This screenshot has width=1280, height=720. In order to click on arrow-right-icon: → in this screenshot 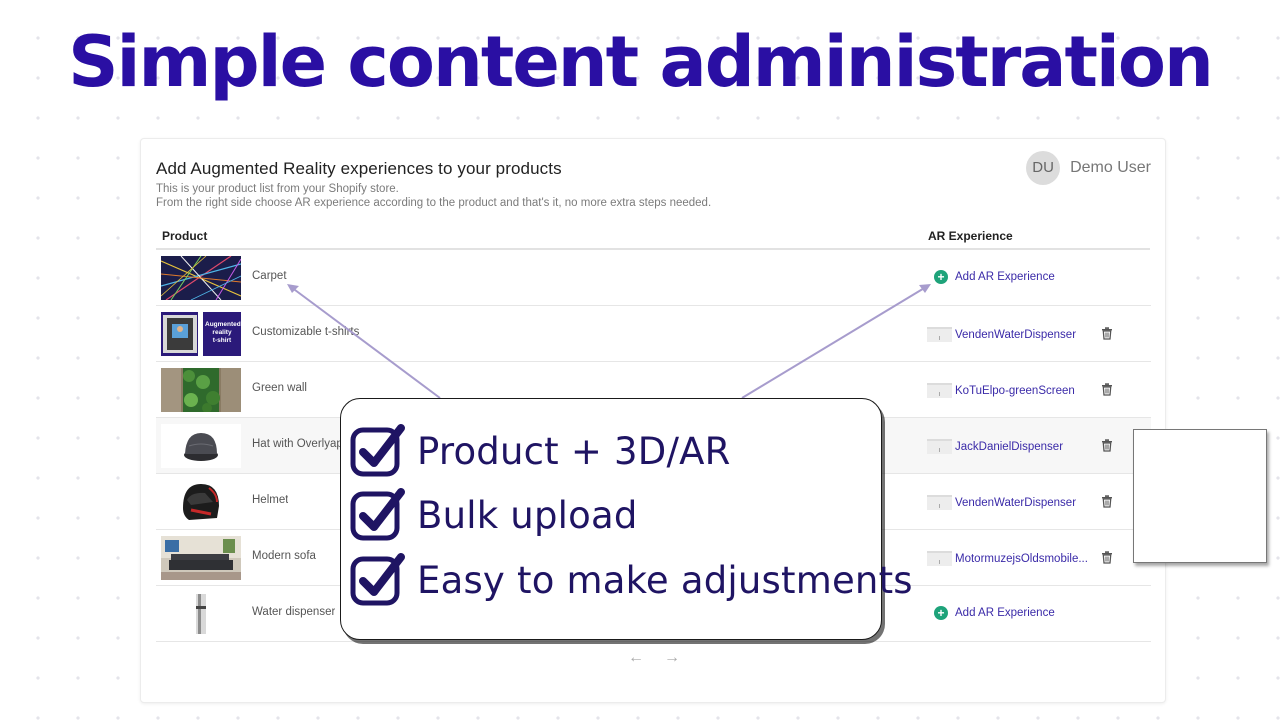, I will do `click(672, 658)`.